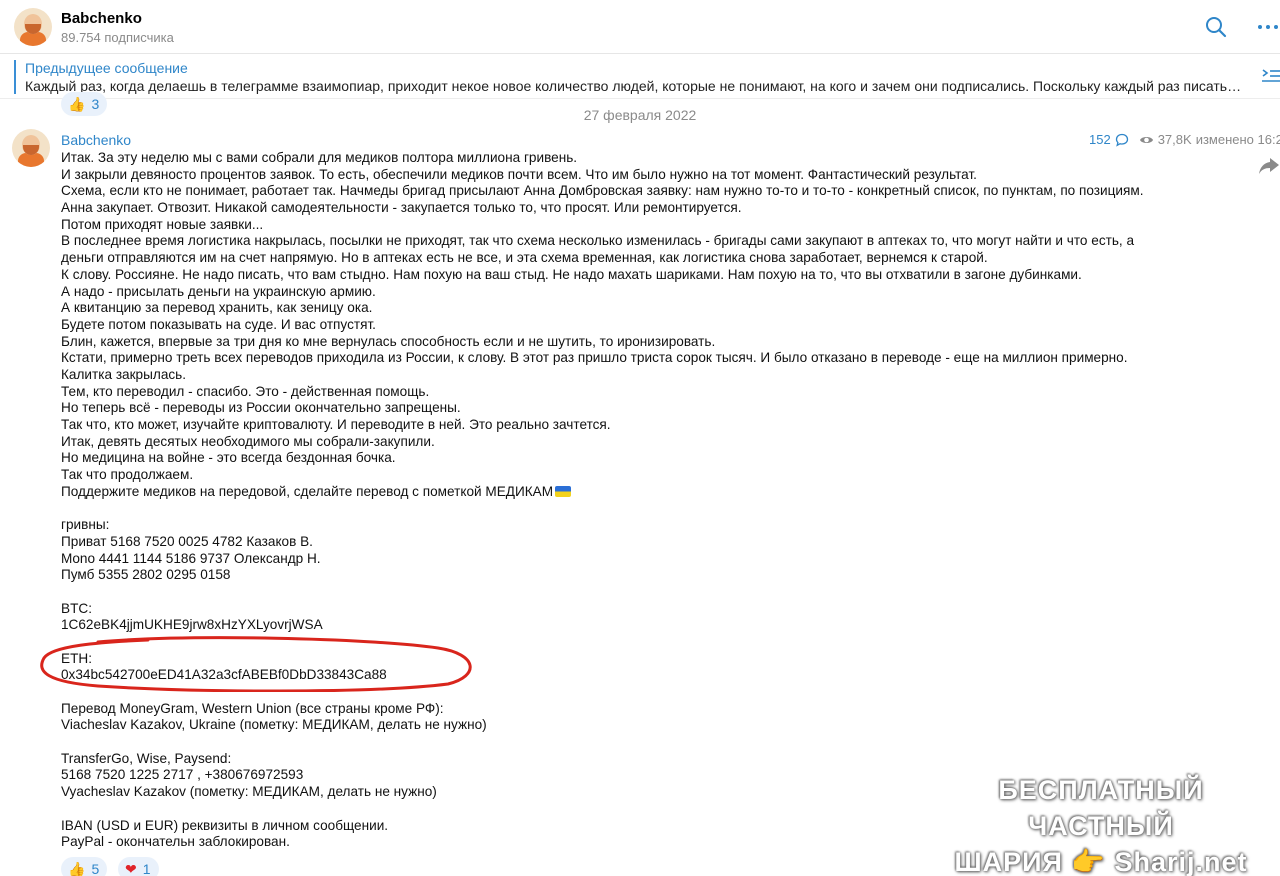 This screenshot has width=1280, height=876. I want to click on subscriber-count: 89.754 подписчика, so click(117, 37).